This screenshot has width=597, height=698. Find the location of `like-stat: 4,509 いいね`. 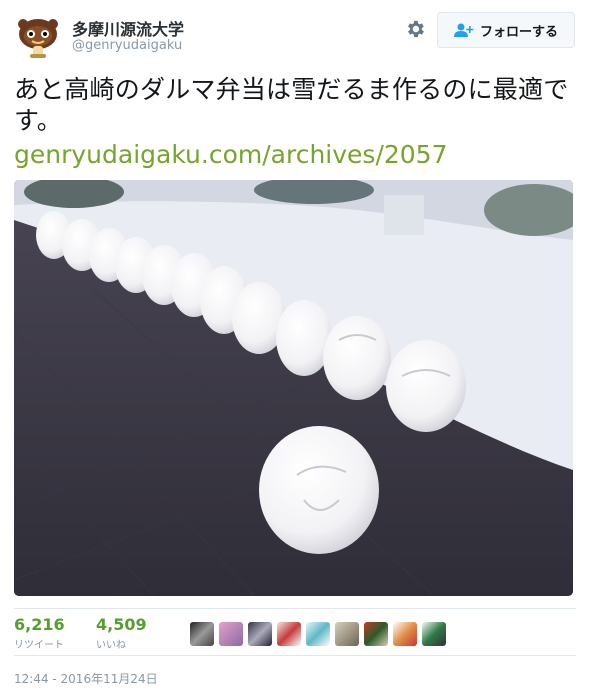

like-stat: 4,509 いいね is located at coordinates (121, 633).